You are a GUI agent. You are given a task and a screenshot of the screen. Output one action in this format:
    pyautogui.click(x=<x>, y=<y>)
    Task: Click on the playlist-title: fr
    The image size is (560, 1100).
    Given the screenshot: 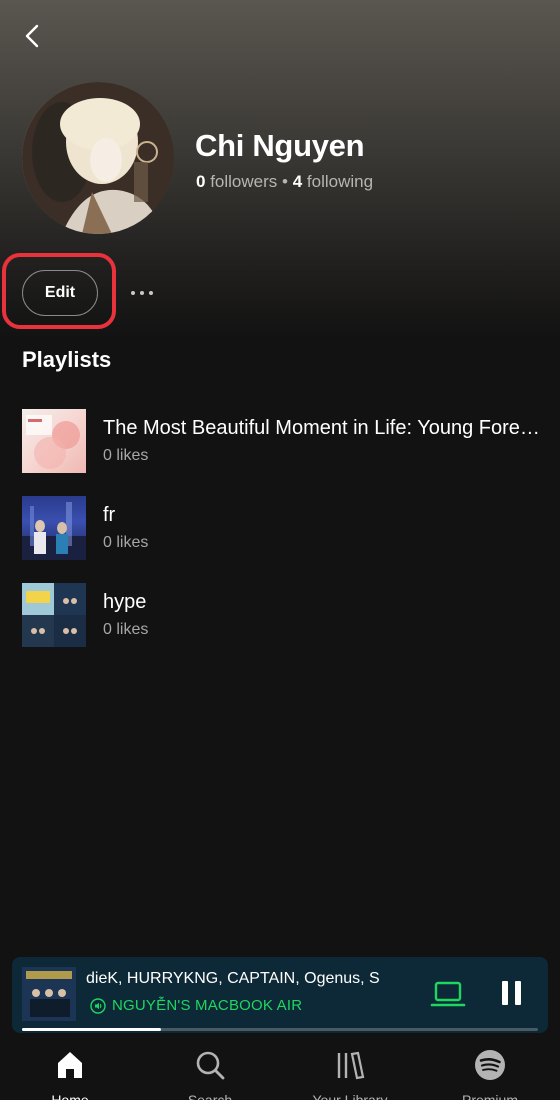 What is the action you would take?
    pyautogui.click(x=109, y=515)
    